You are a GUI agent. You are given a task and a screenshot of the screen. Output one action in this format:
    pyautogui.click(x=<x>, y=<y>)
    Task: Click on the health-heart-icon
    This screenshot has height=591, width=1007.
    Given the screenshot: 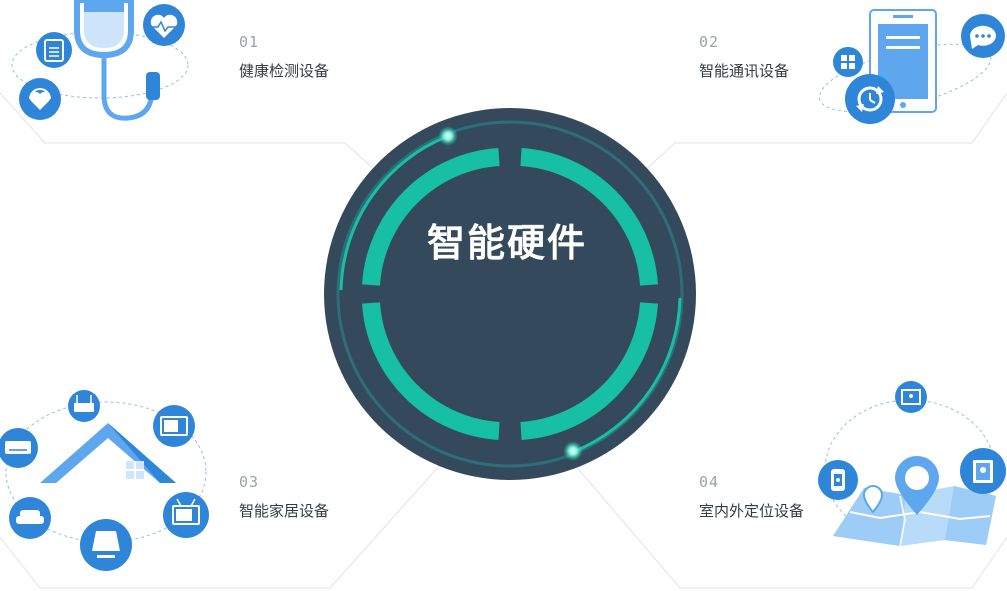 What is the action you would take?
    pyautogui.click(x=40, y=99)
    